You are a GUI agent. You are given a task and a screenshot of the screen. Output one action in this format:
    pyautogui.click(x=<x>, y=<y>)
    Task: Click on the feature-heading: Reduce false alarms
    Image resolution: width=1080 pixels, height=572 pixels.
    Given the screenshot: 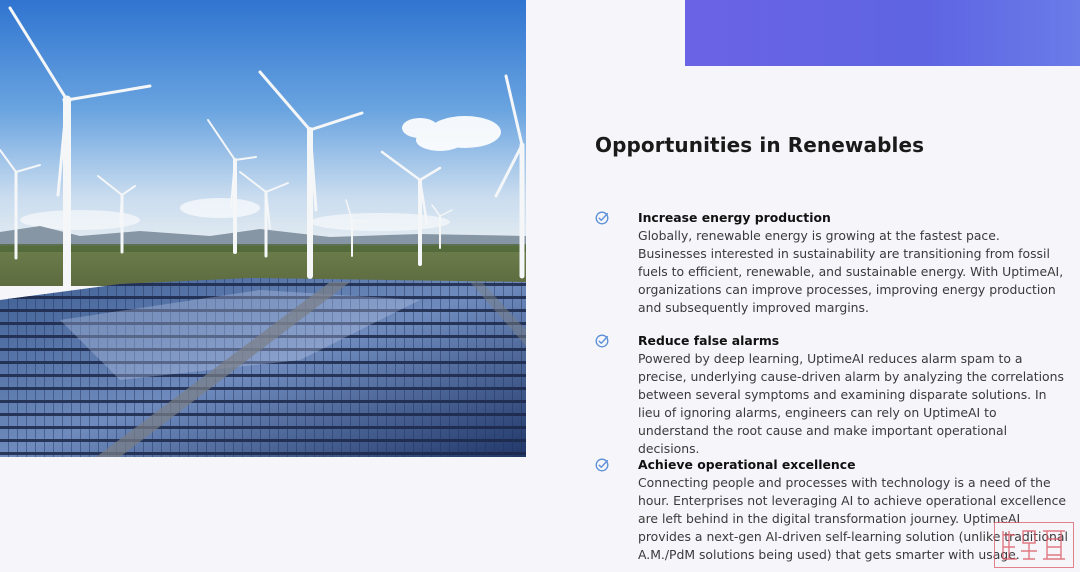 What is the action you would take?
    pyautogui.click(x=709, y=340)
    